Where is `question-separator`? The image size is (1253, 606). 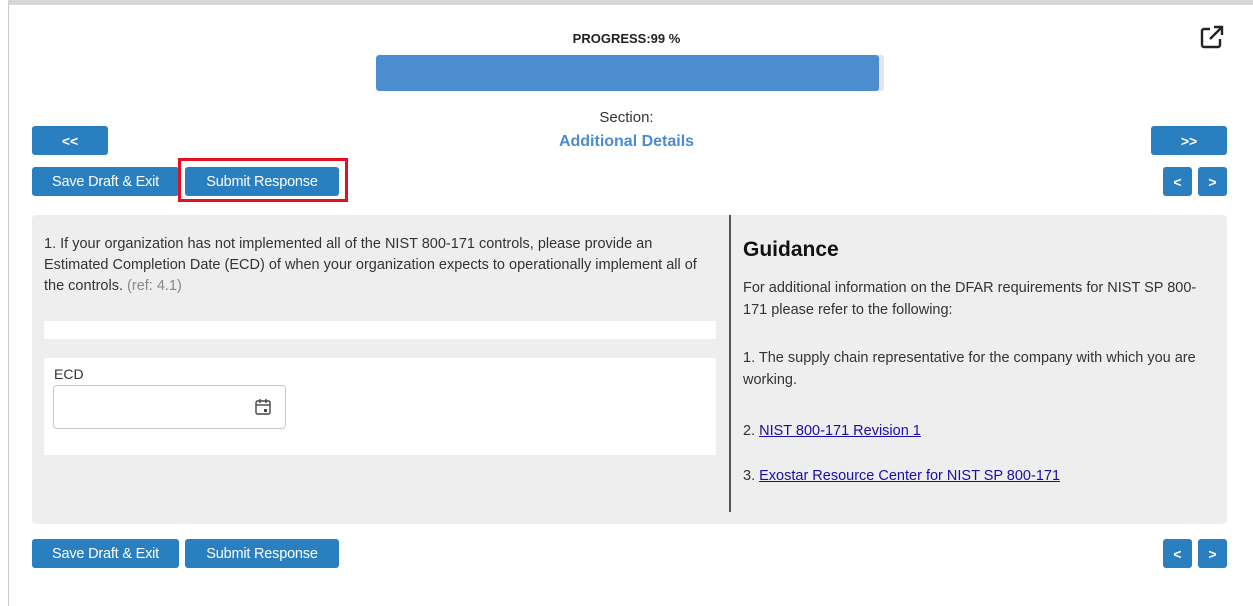 question-separator is located at coordinates (380, 330).